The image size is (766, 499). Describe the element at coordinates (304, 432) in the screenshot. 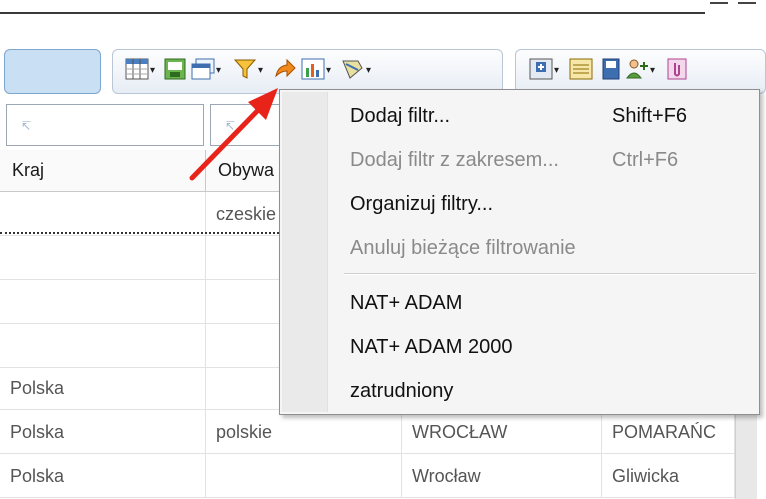

I see `table-cell: polskie` at that location.